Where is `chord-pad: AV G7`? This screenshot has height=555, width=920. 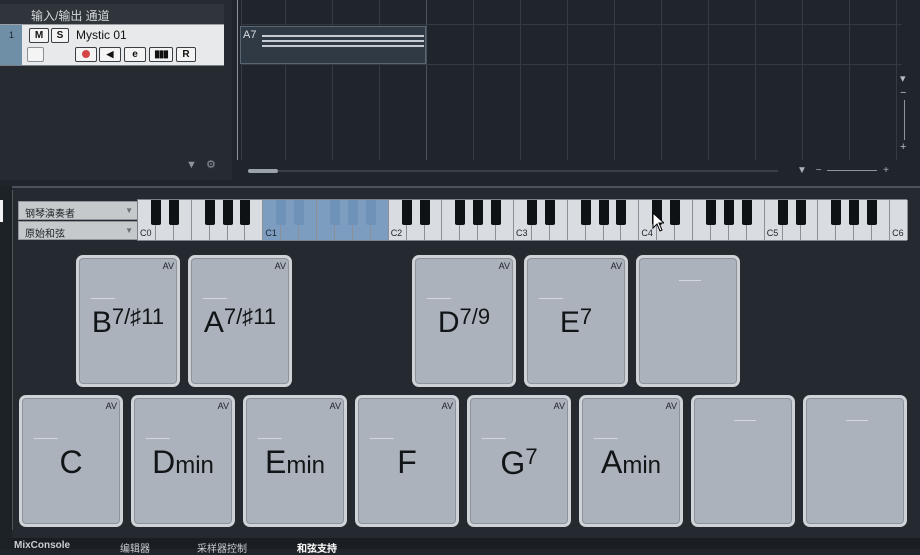 chord-pad: AV G7 is located at coordinates (519, 461).